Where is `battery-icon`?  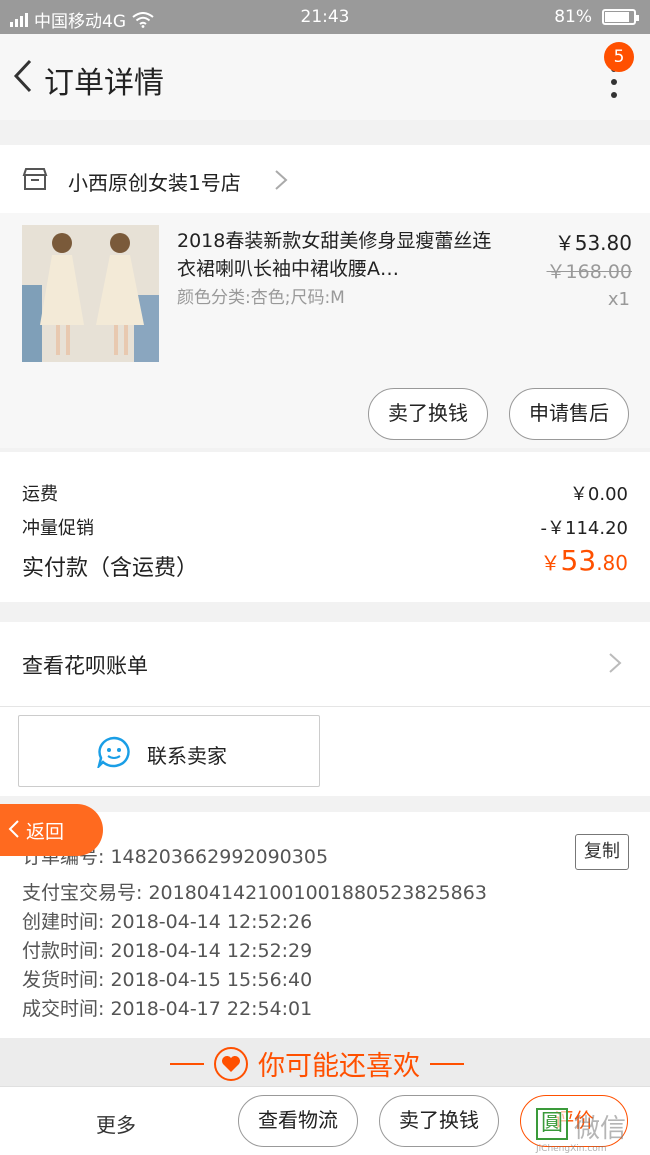
battery-icon is located at coordinates (620, 17).